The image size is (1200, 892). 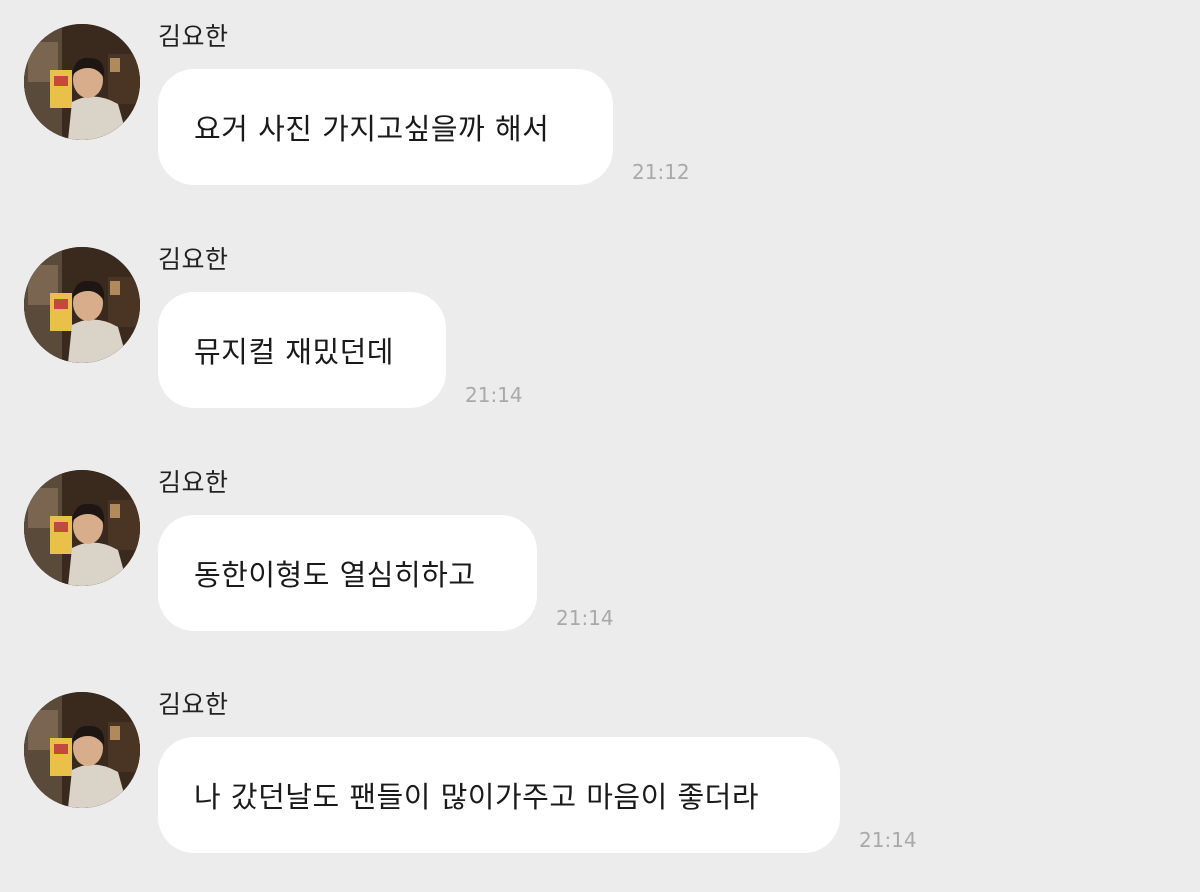 What do you see at coordinates (302, 350) in the screenshot?
I see `message-bubble: 뮤지컬 재밌던데` at bounding box center [302, 350].